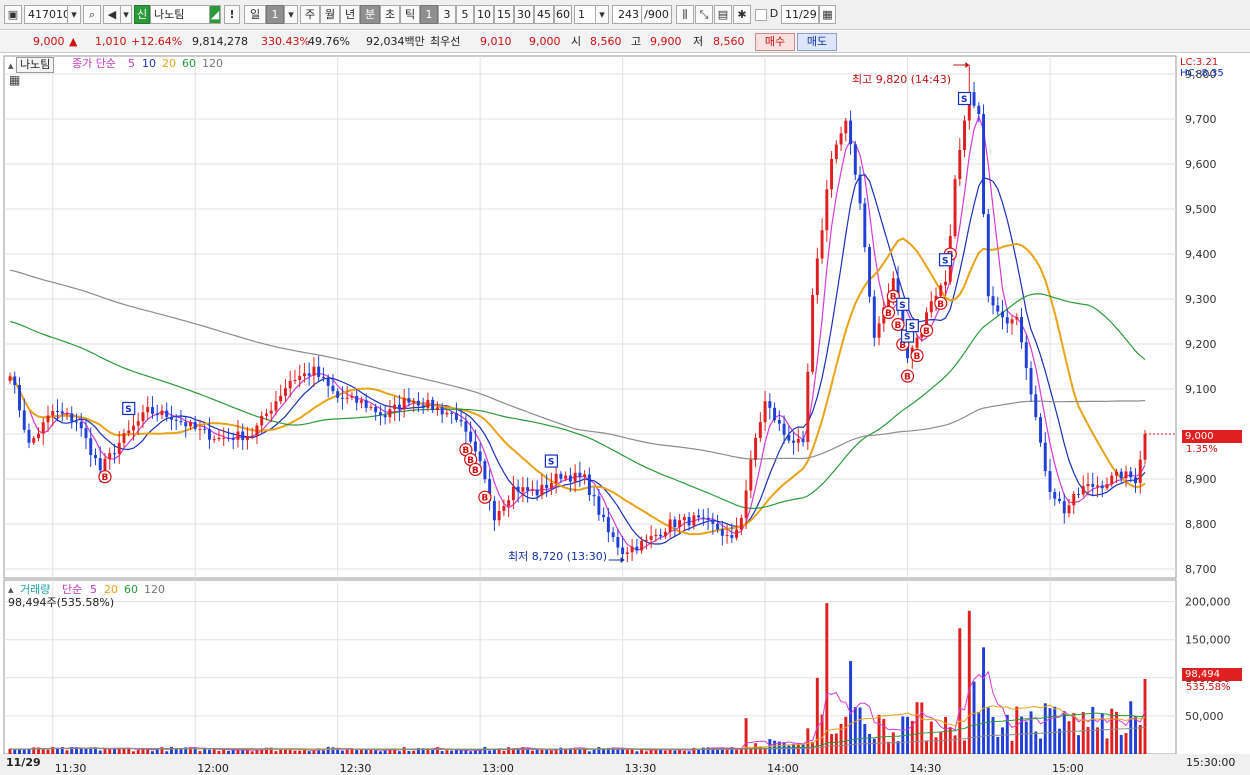 Image resolution: width=1250 pixels, height=775 pixels. Describe the element at coordinates (465, 14) in the screenshot. I see `minute-5-button: 5` at that location.